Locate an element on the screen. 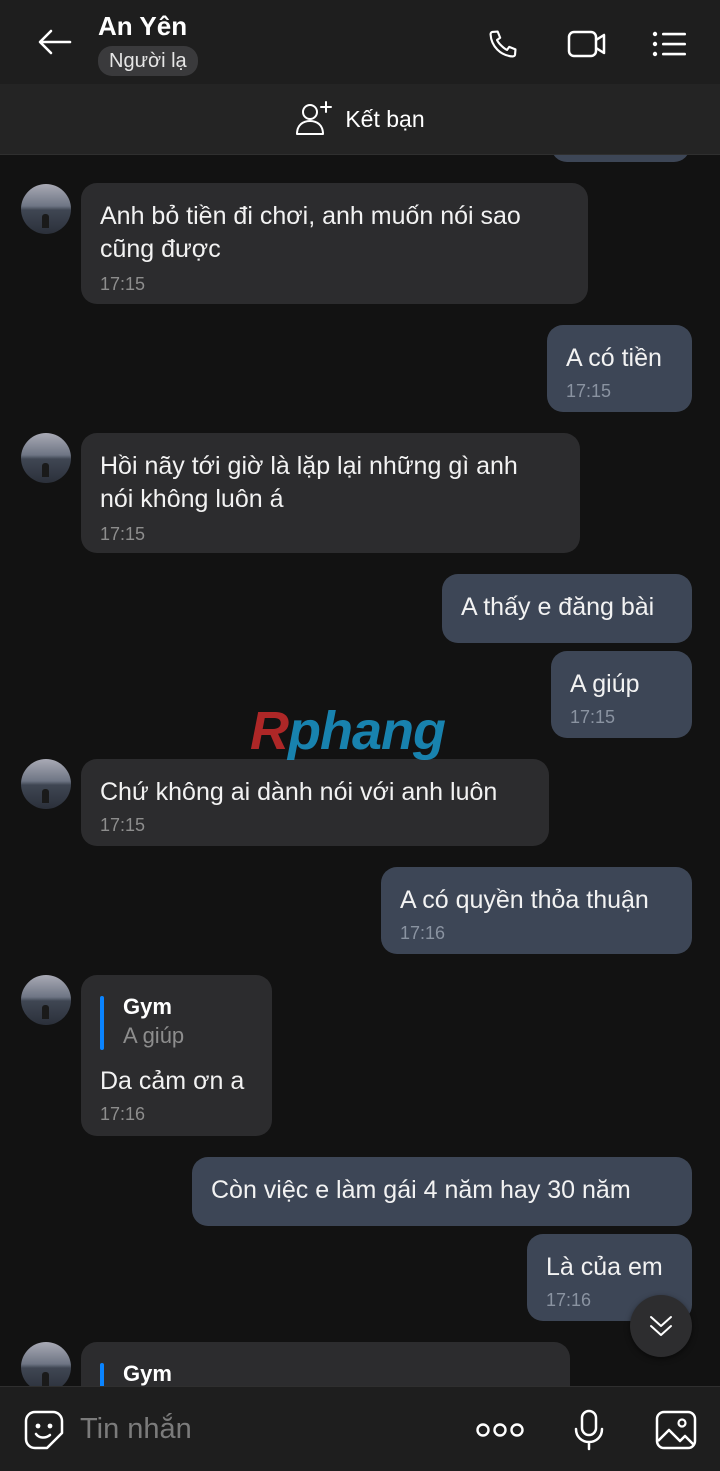 This screenshot has width=720, height=1471. message-text: Chứ không ai dành nói với anh luôn is located at coordinates (299, 792).